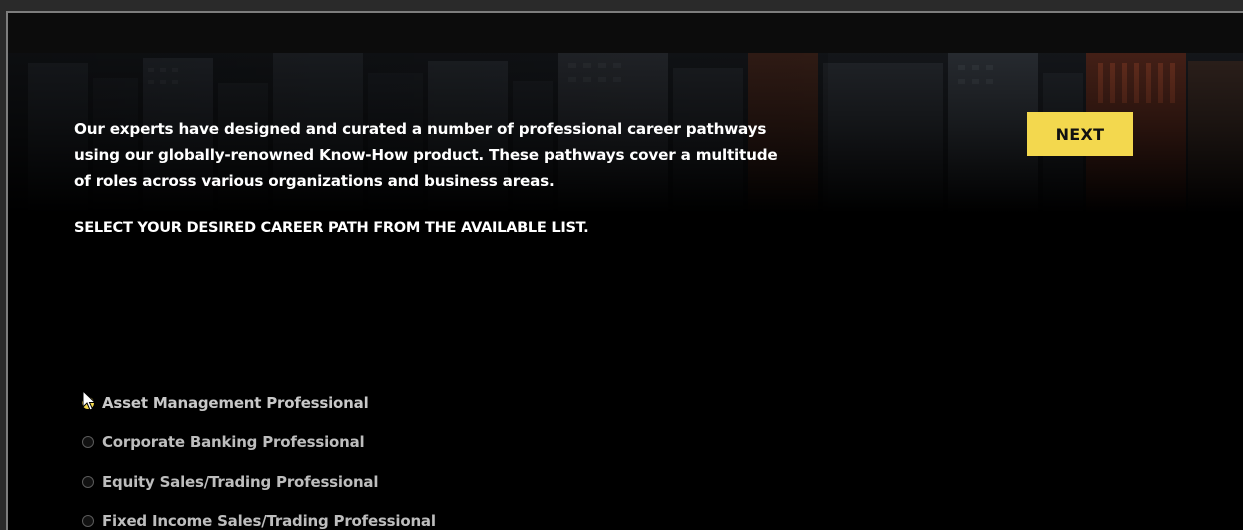 The image size is (1243, 530). I want to click on top-bar, so click(625, 33).